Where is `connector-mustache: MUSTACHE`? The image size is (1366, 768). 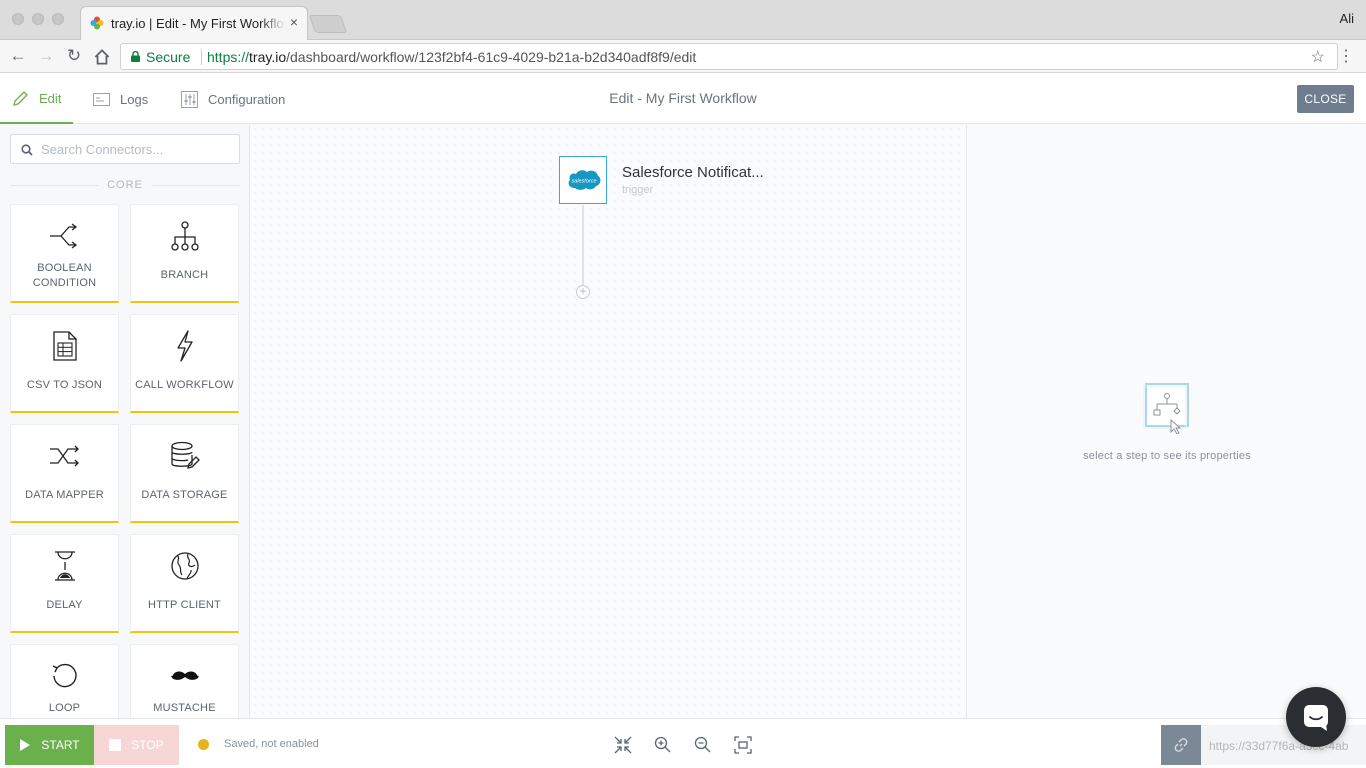 connector-mustache: MUSTACHE is located at coordinates (184, 681).